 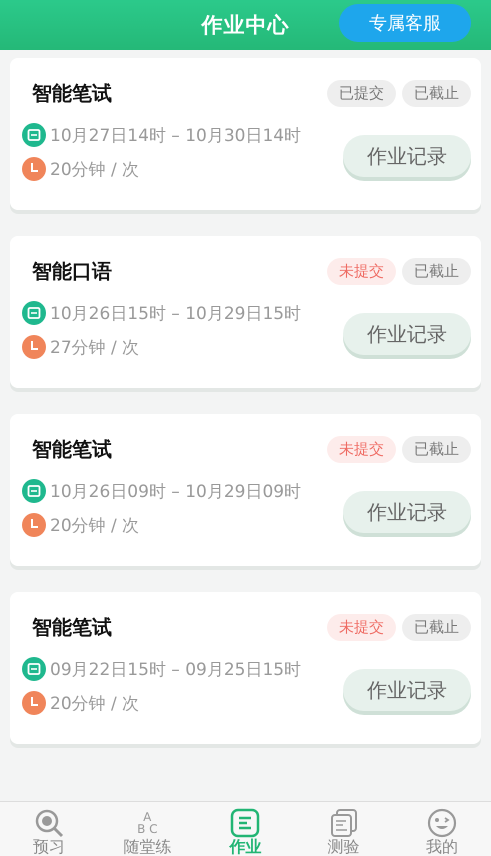 I want to click on search-icon, so click(x=49, y=823).